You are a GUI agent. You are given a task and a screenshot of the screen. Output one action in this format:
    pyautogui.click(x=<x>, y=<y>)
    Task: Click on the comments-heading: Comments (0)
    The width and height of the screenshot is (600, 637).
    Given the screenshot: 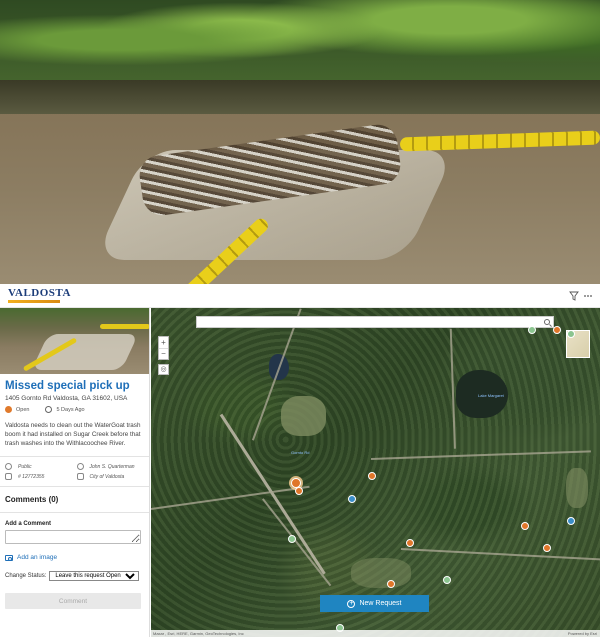 What is the action you would take?
    pyautogui.click(x=74, y=500)
    